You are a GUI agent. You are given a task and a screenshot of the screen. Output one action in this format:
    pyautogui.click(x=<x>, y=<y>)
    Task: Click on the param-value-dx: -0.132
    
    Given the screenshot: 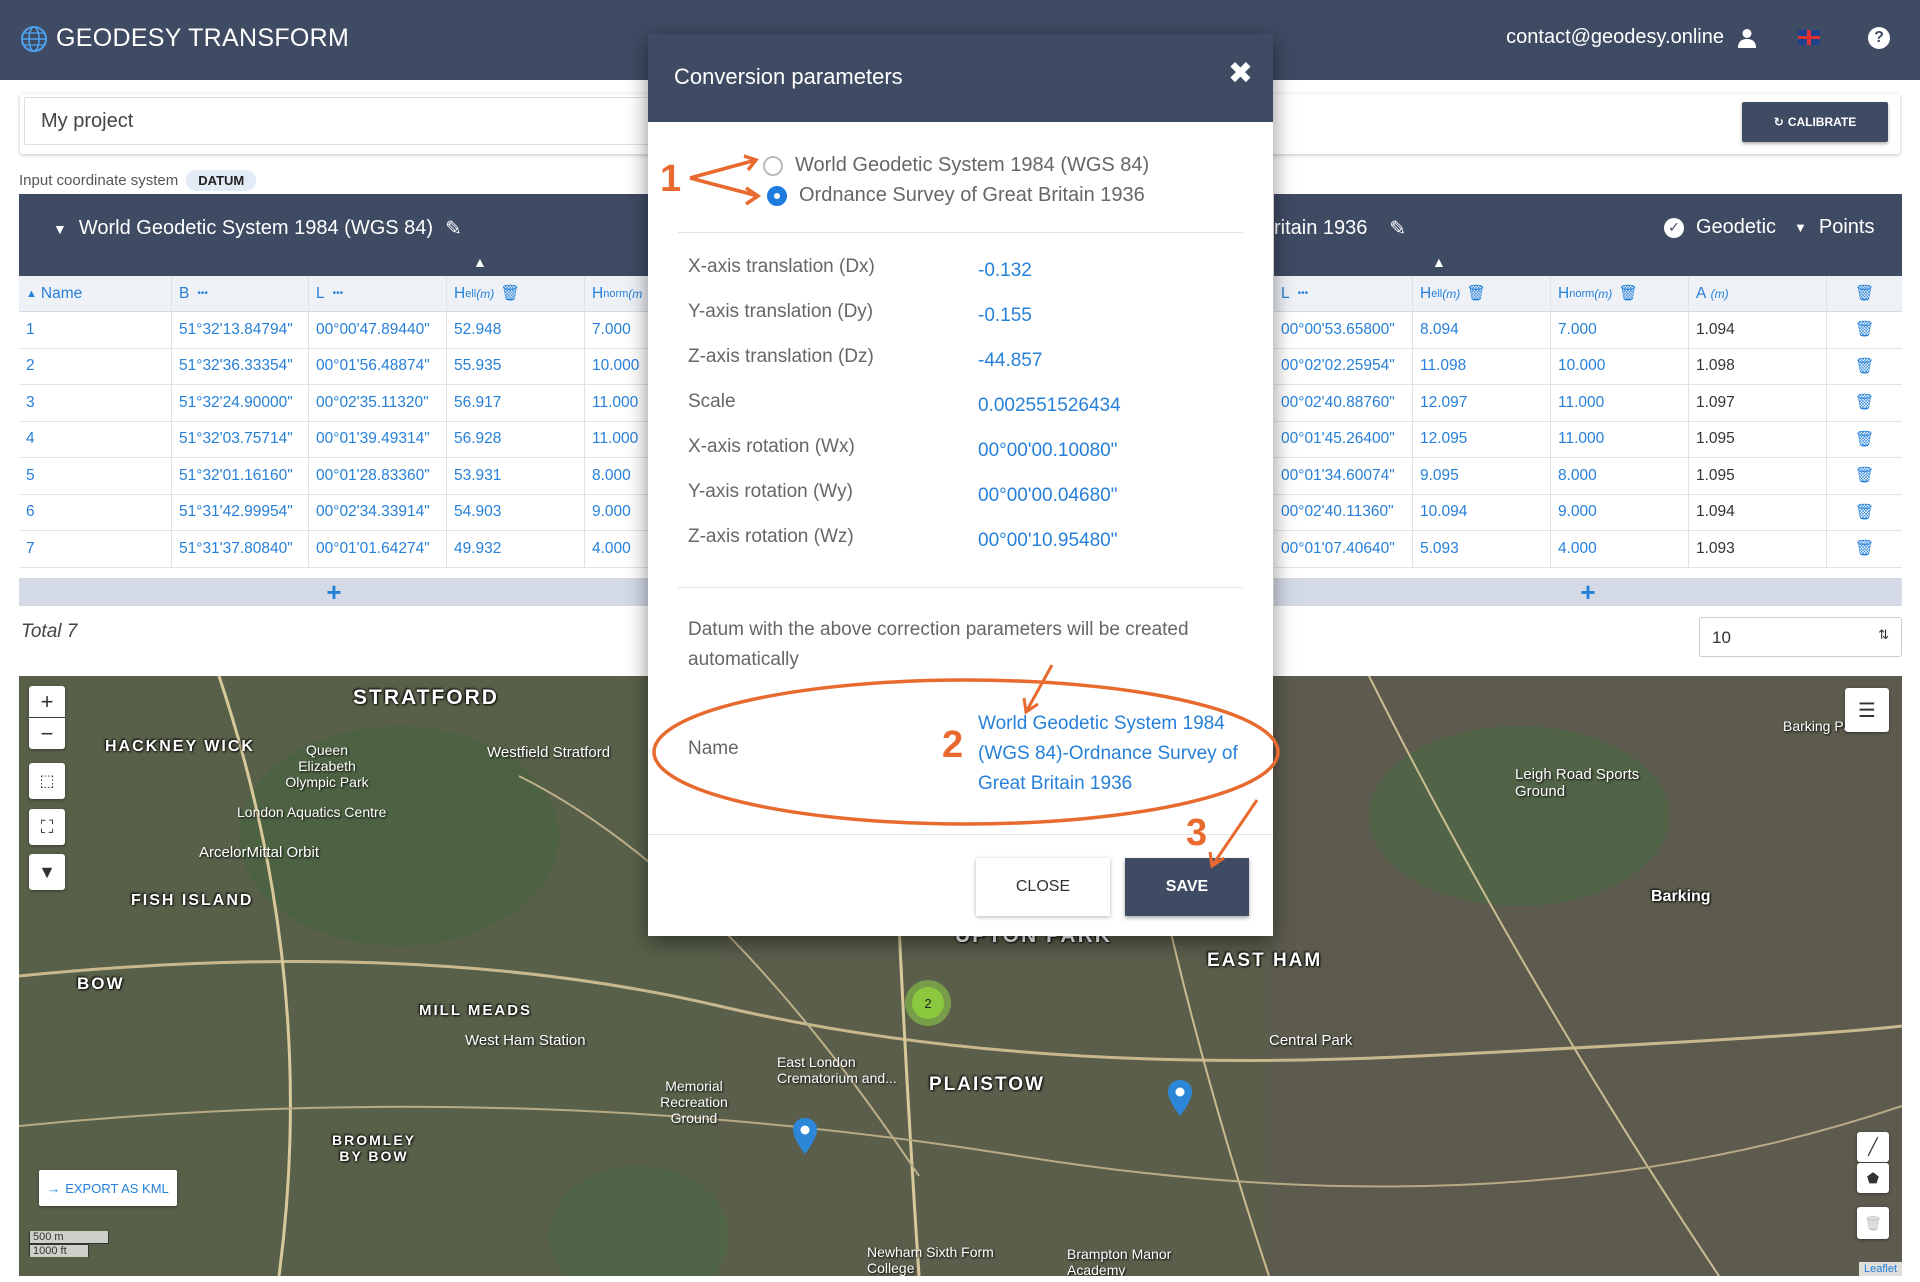 What is the action you would take?
    pyautogui.click(x=1005, y=271)
    